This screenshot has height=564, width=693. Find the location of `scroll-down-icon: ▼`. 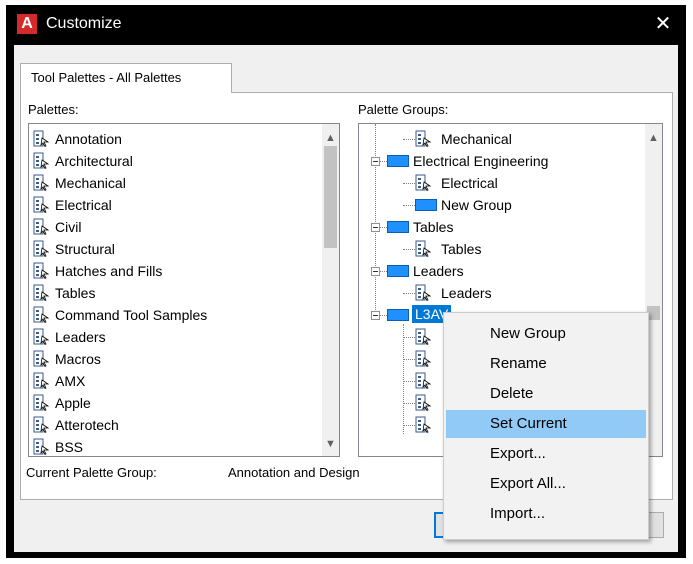

scroll-down-icon: ▼ is located at coordinates (330, 444).